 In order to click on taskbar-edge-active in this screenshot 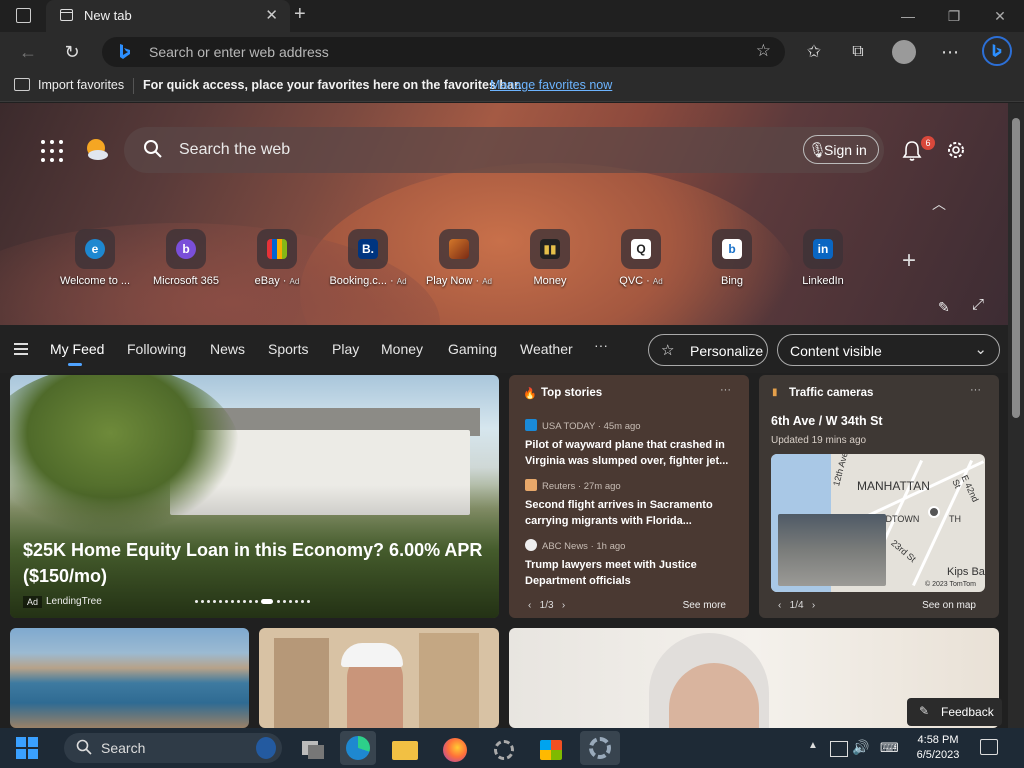, I will do `click(358, 748)`.